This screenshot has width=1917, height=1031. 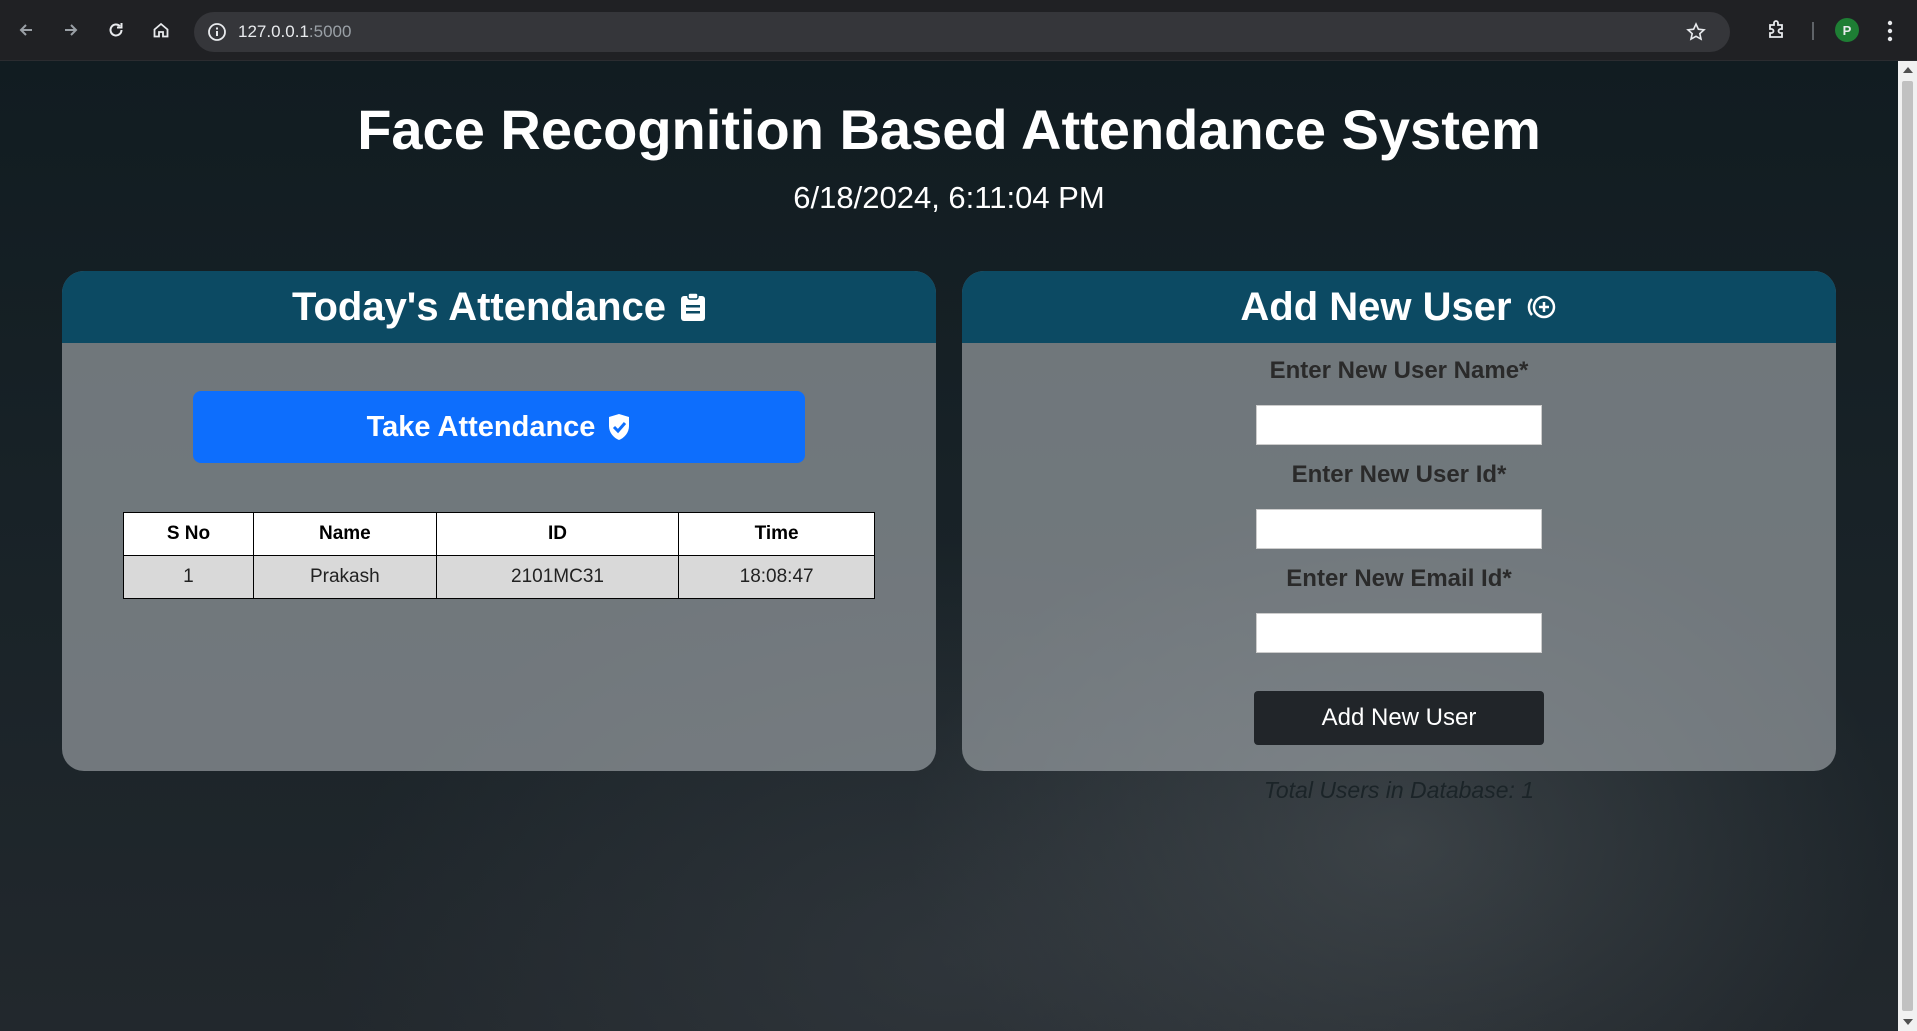 I want to click on profile-avatar: P, so click(x=1847, y=30).